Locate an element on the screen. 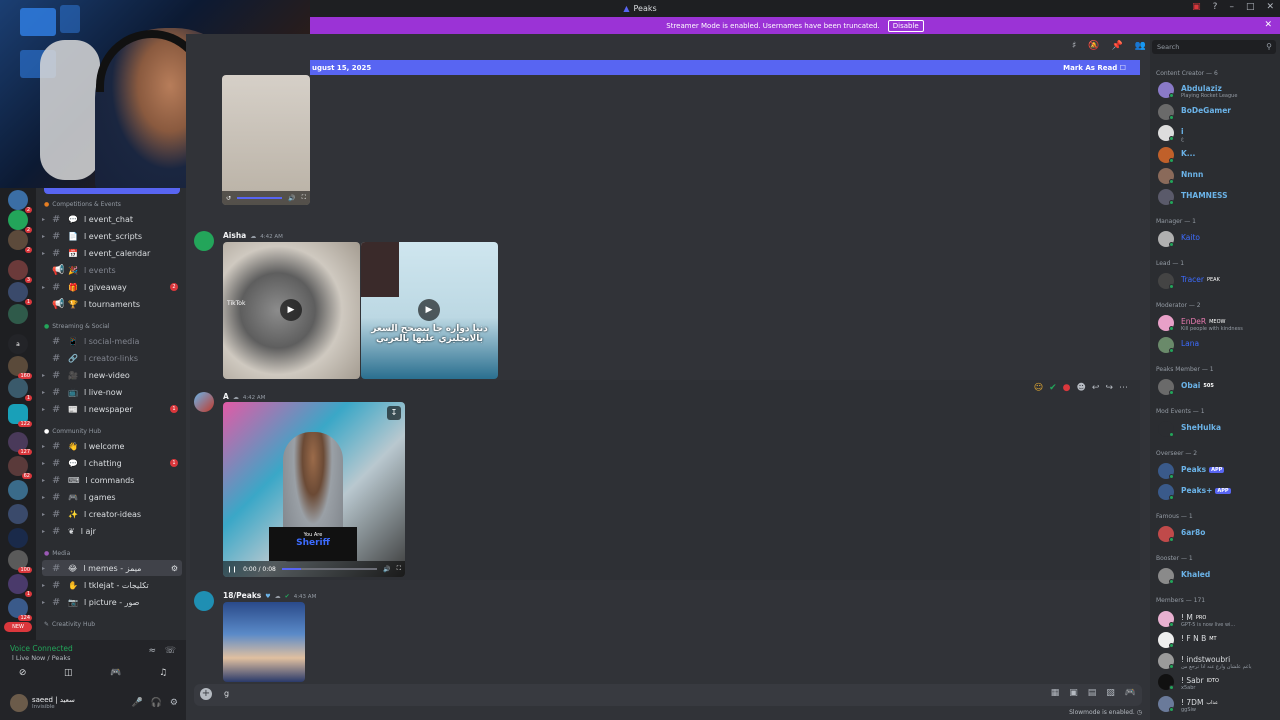  server-icon: 2 is located at coordinates (20, 201).